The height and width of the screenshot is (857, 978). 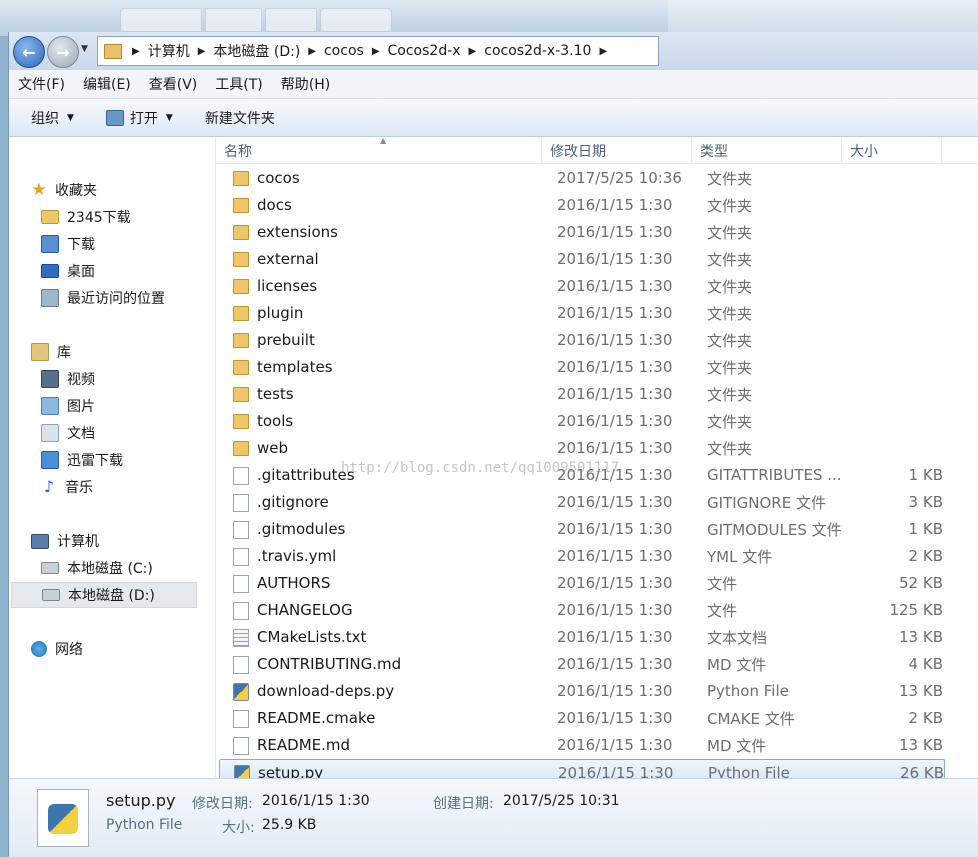 What do you see at coordinates (50, 460) in the screenshot?
I see `download-library-icon` at bounding box center [50, 460].